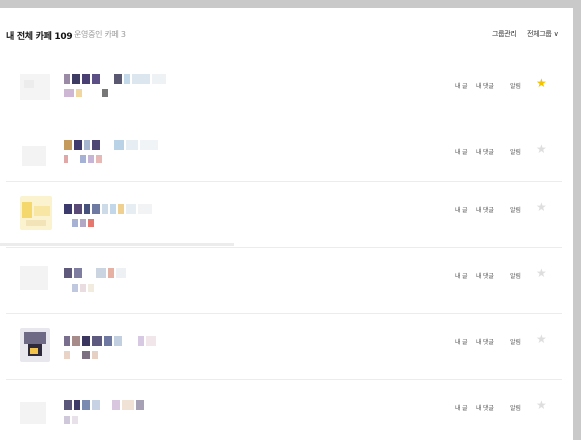 This screenshot has height=440, width=581. What do you see at coordinates (100, 34) in the screenshot?
I see `managed-cafes-link: 운영중인 카페 3` at bounding box center [100, 34].